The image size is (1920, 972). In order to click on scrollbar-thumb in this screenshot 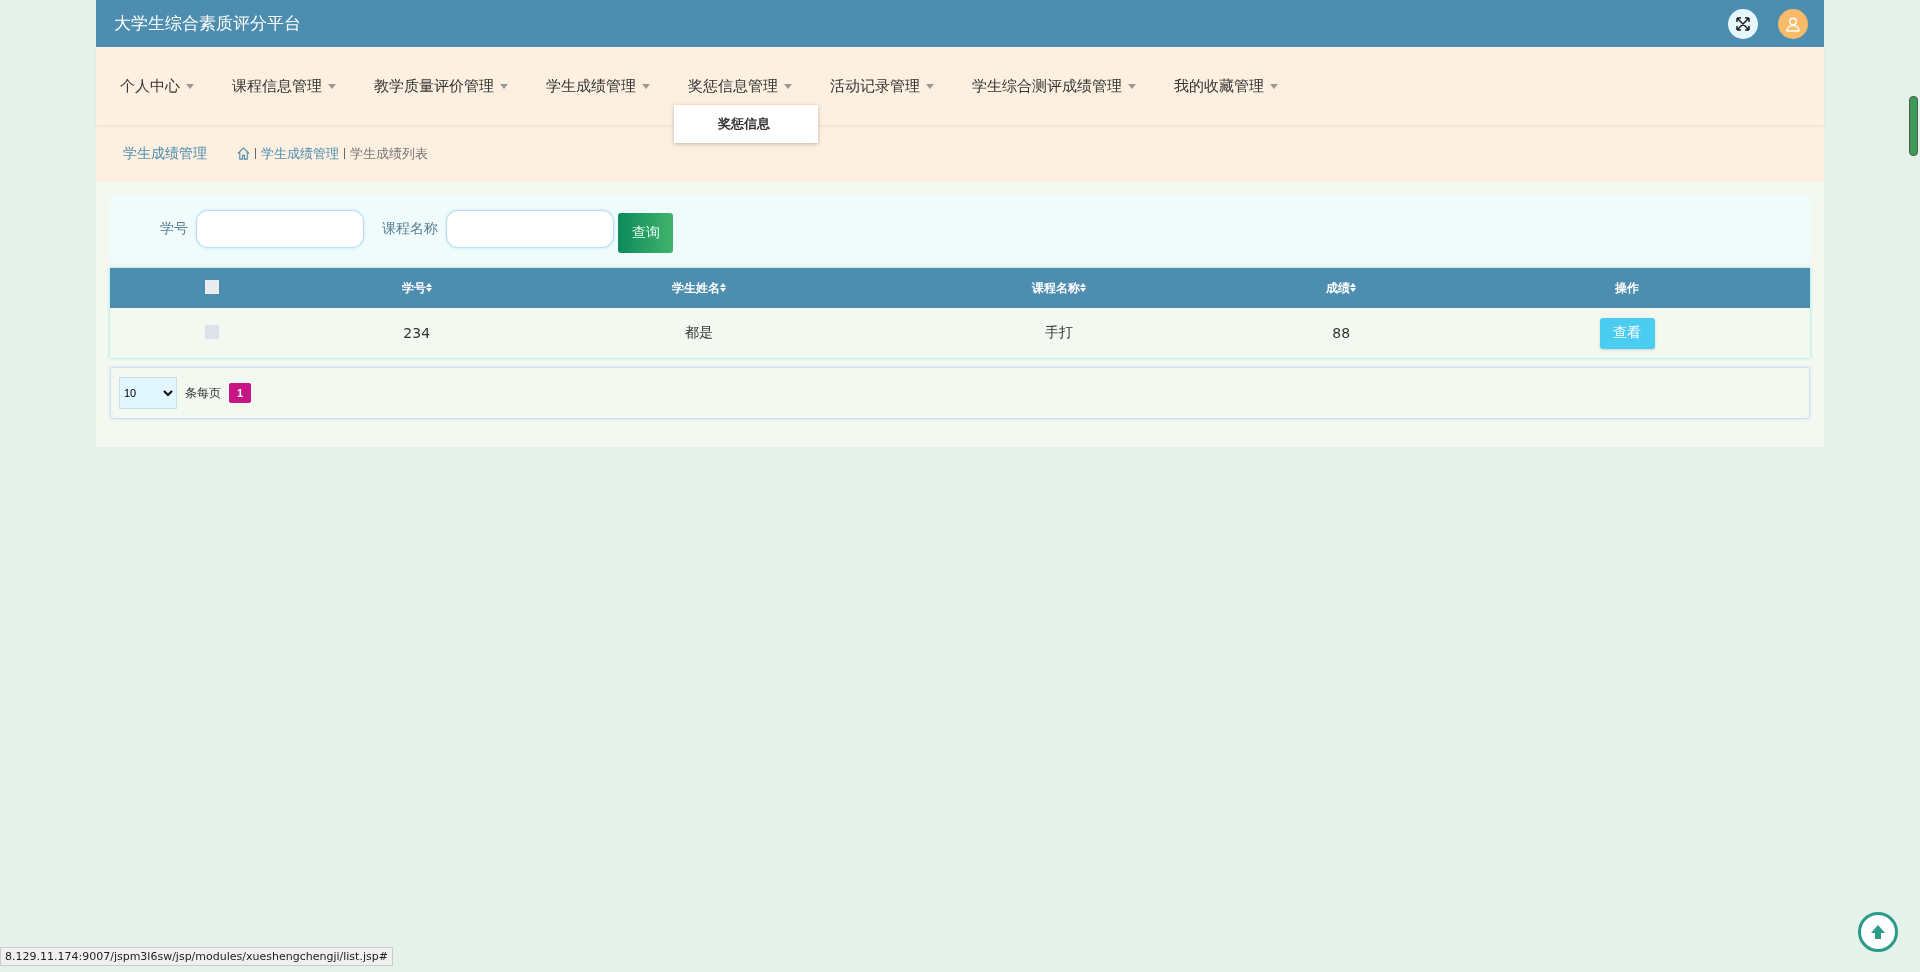, I will do `click(1913, 126)`.